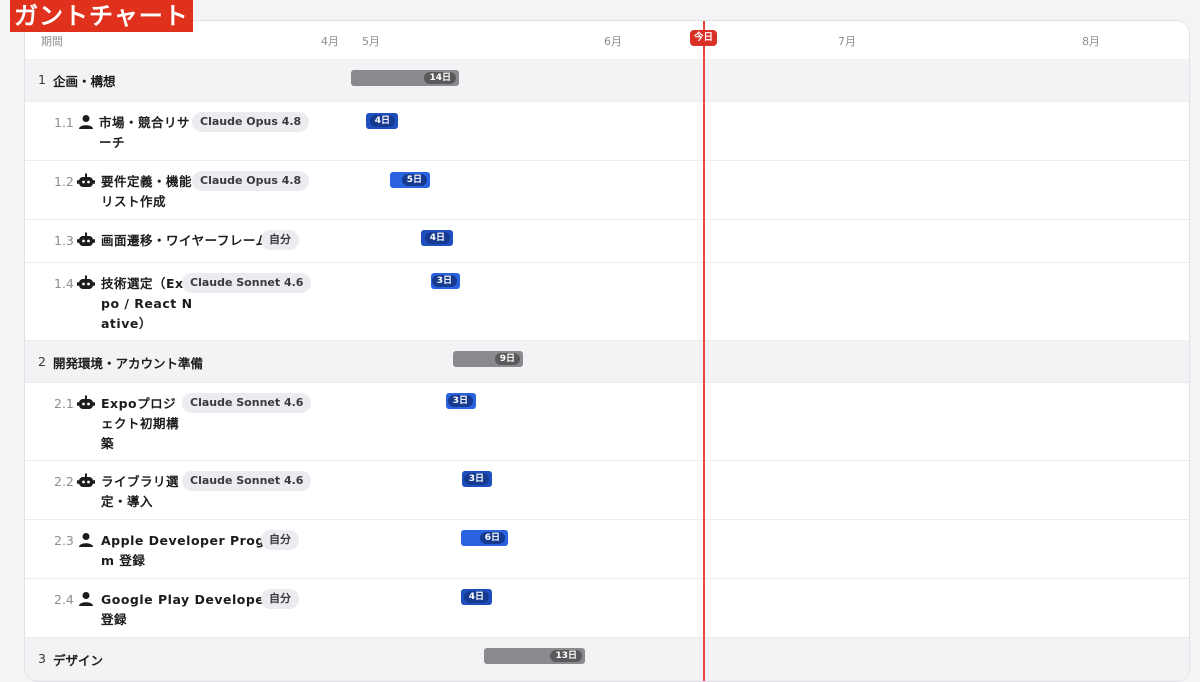  I want to click on group-number: 1, so click(42, 79).